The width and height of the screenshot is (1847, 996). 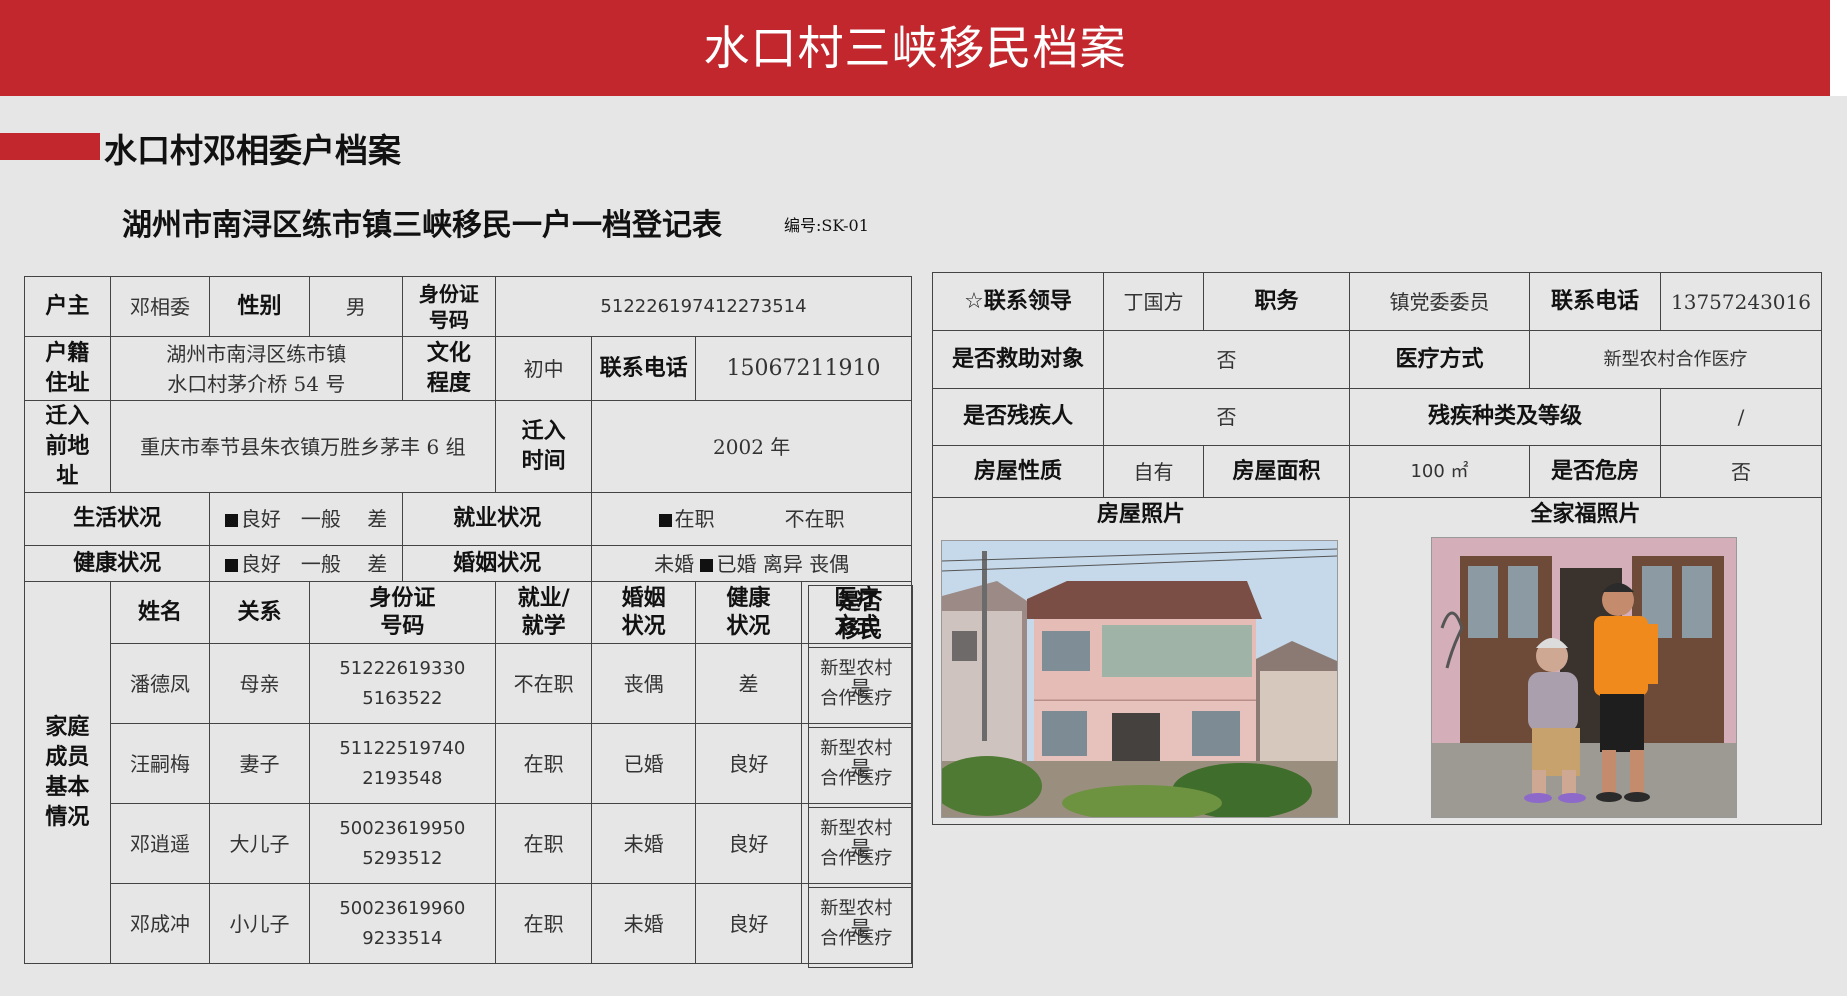 I want to click on disability-value: /, so click(x=1741, y=417).